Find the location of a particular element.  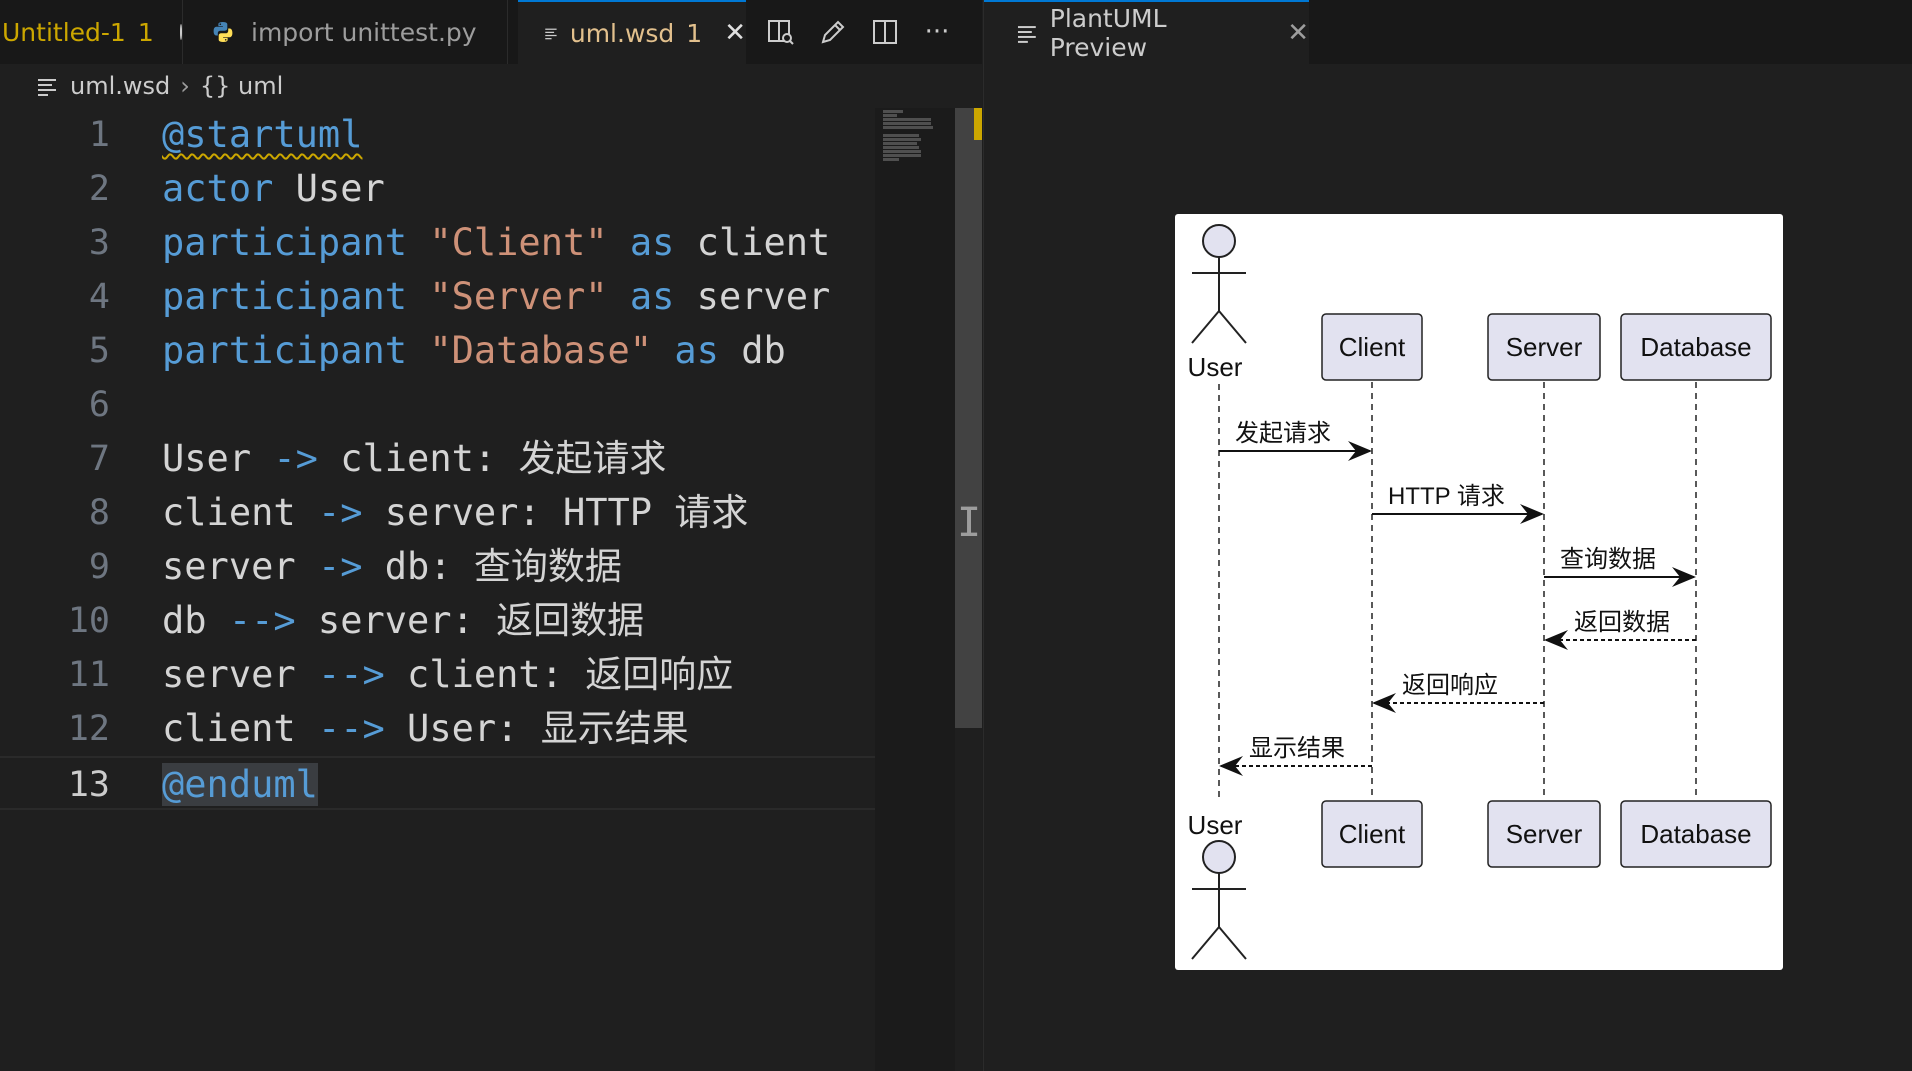

more-actions-icon: ··· is located at coordinates (937, 32).